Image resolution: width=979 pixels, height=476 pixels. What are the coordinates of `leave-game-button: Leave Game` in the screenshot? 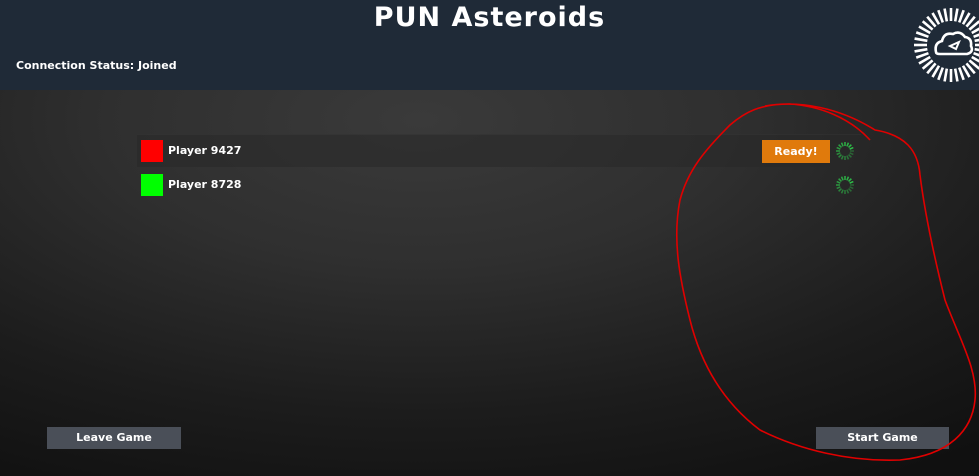 It's located at (114, 438).